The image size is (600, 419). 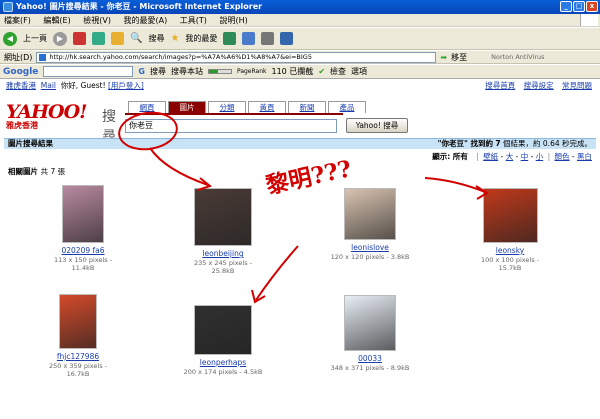 I want to click on google-search-button: 搜尋, so click(x=158, y=71).